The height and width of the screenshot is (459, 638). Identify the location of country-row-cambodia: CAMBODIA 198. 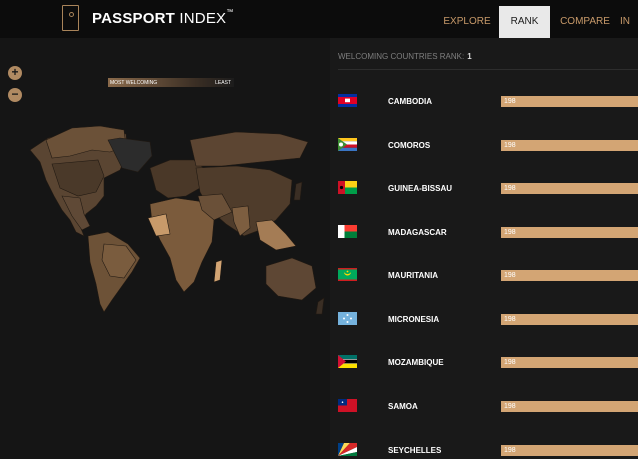
(488, 102).